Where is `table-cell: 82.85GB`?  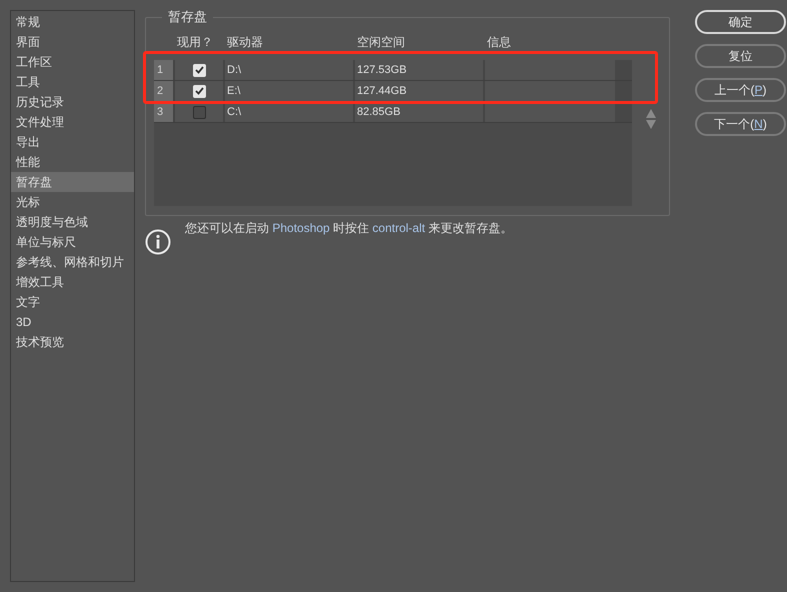 table-cell: 82.85GB is located at coordinates (420, 112).